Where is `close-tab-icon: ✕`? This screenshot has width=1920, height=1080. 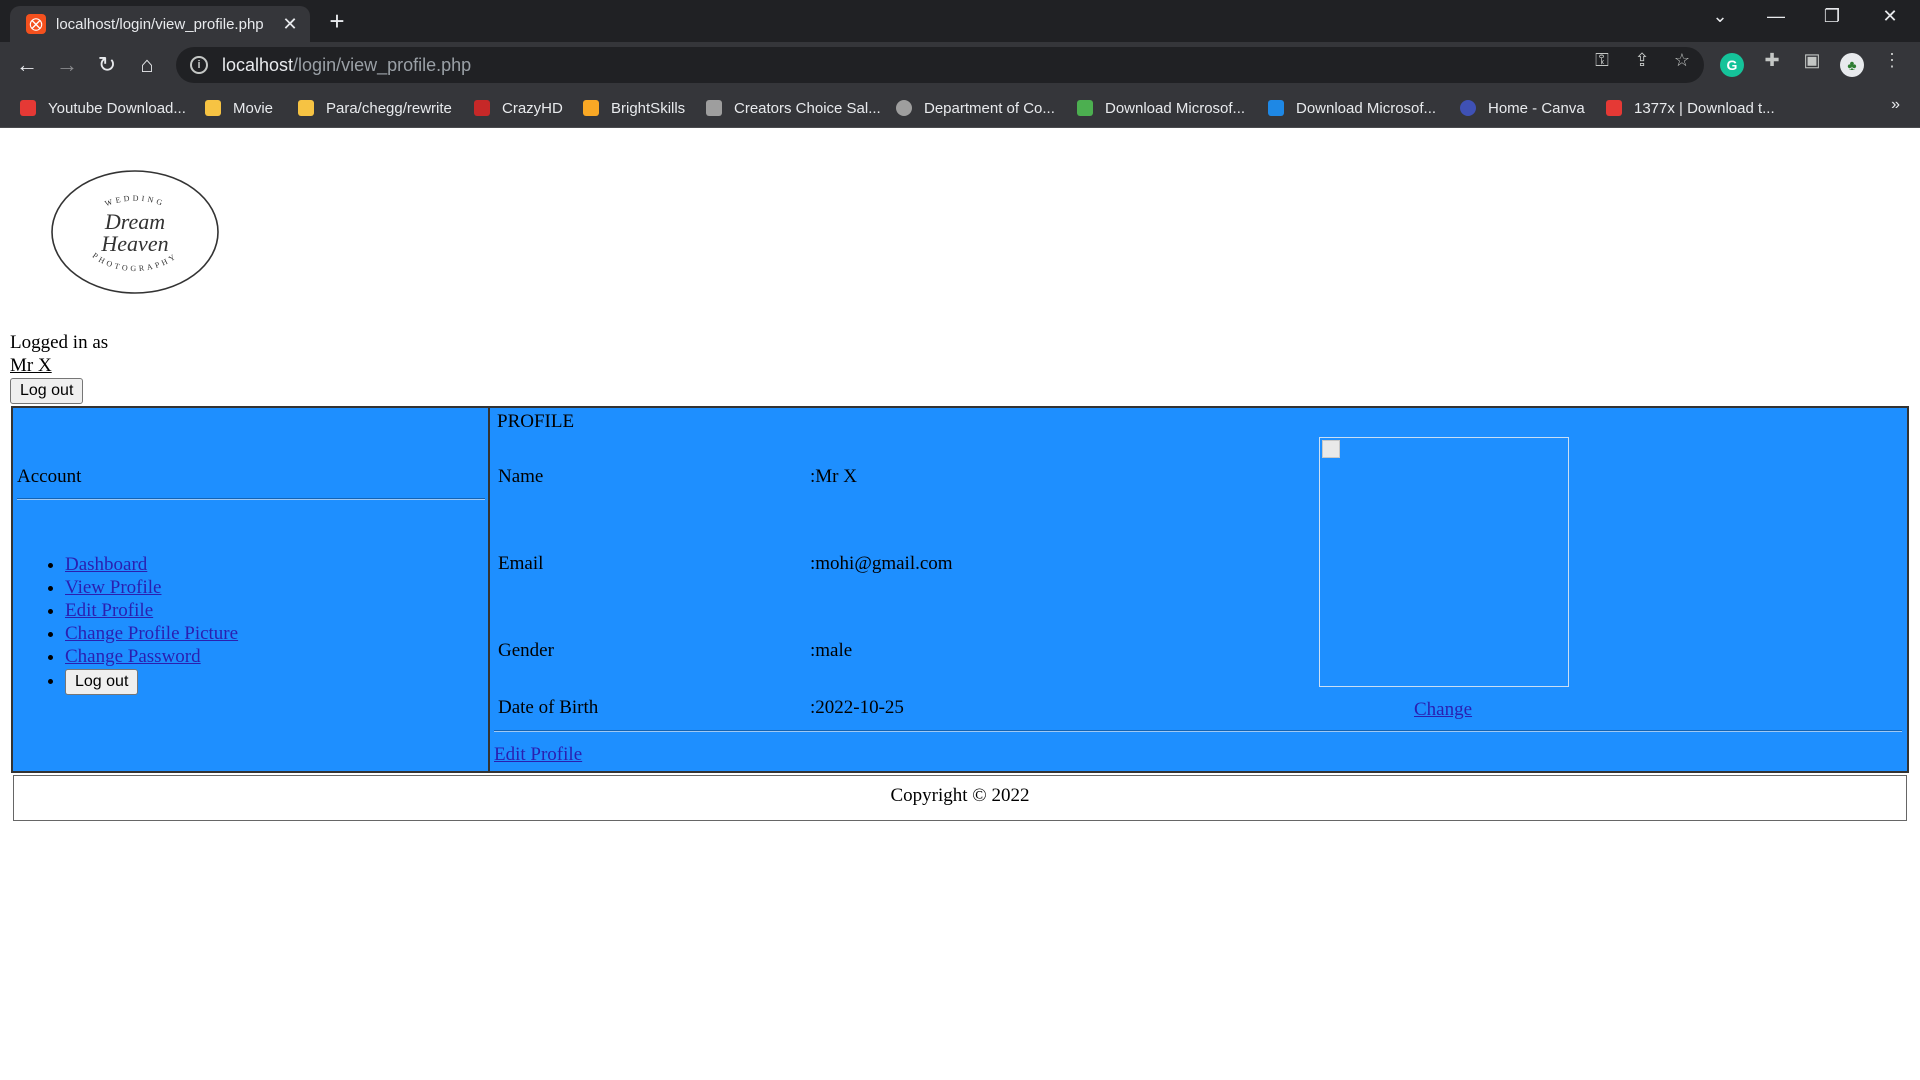
close-tab-icon: ✕ is located at coordinates (290, 24).